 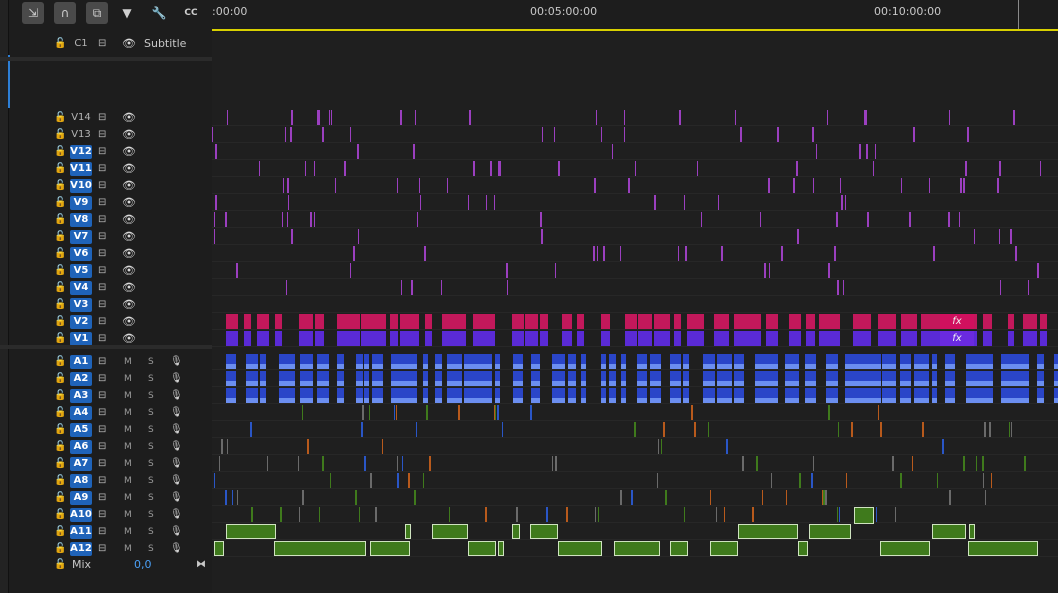 I want to click on video-track-lane, so click(x=635, y=253).